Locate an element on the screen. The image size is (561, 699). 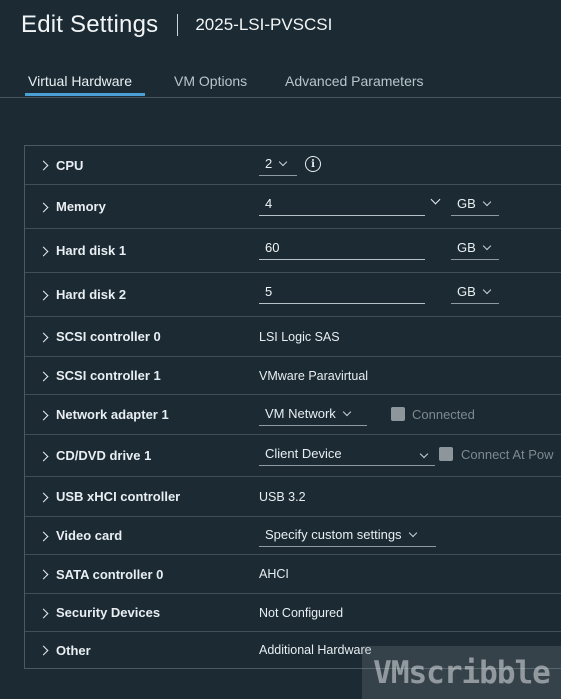
active-tab-indicator is located at coordinates (85, 94).